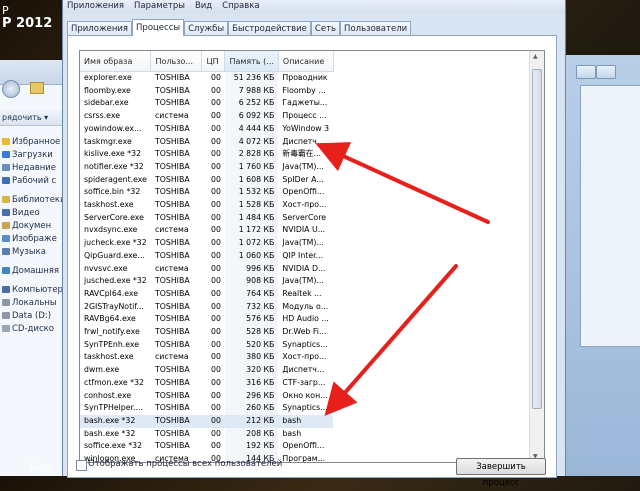  Describe the element at coordinates (35, 118) in the screenshot. I see `organize-button: рядочить ▾` at that location.